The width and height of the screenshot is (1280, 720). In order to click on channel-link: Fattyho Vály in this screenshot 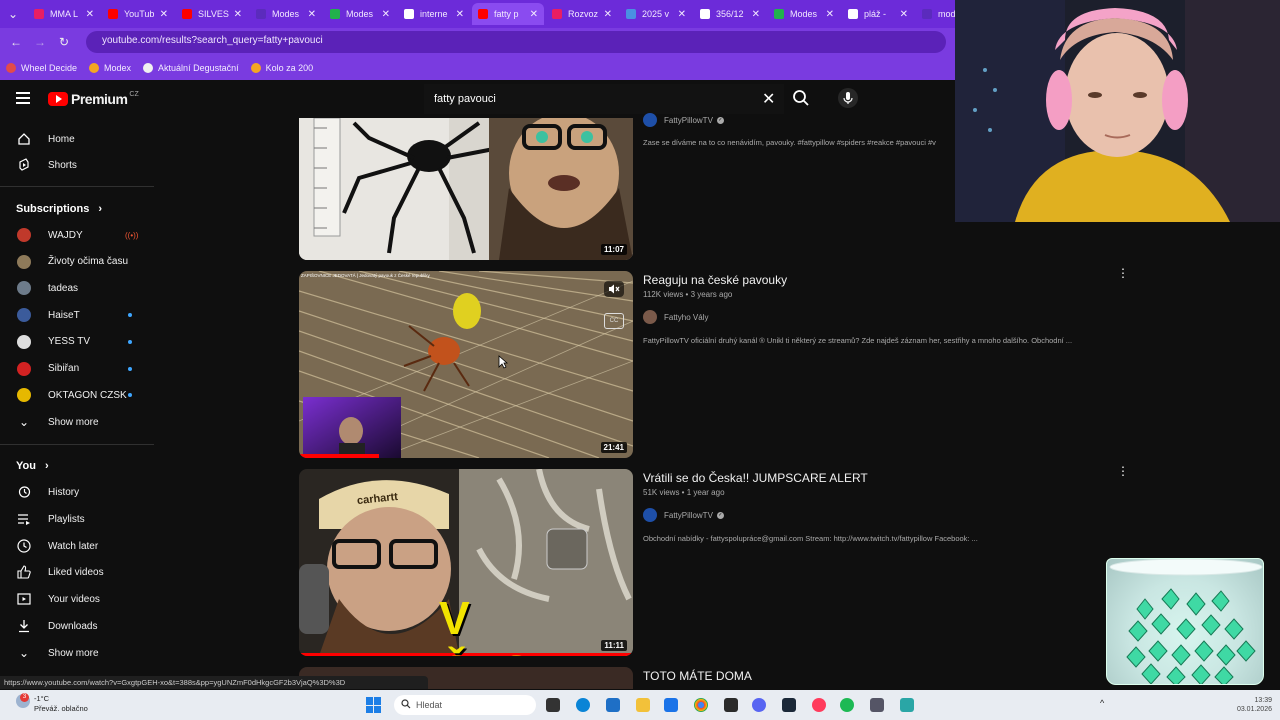, I will do `click(675, 317)`.